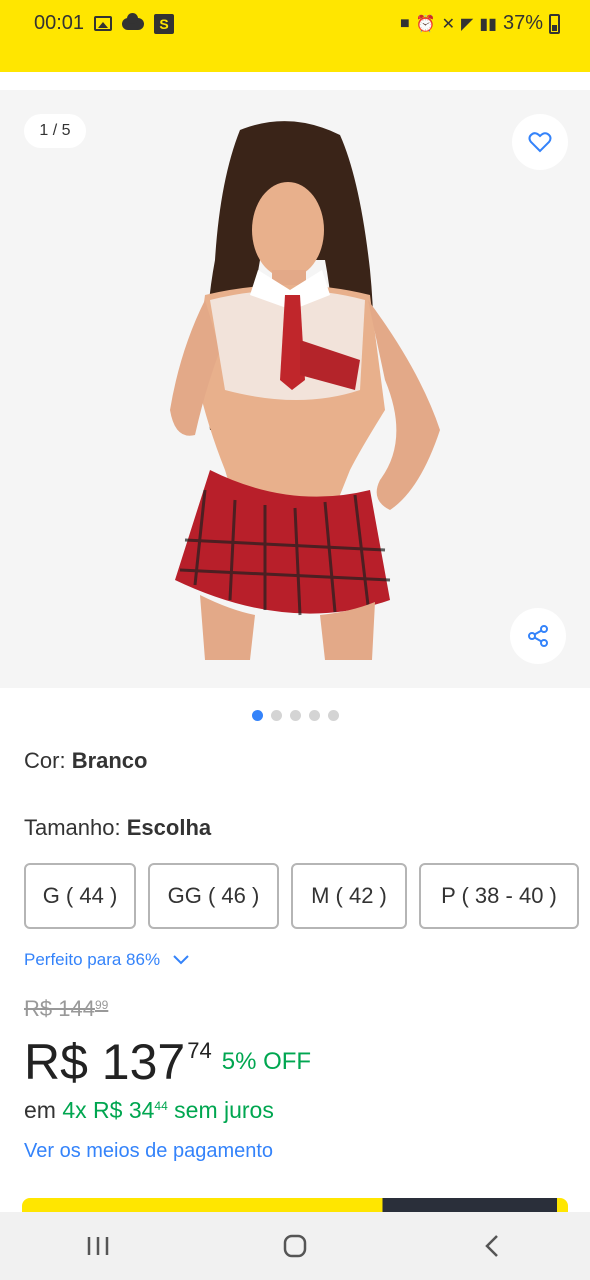 Image resolution: width=590 pixels, height=1280 pixels. I want to click on share-button, so click(538, 636).